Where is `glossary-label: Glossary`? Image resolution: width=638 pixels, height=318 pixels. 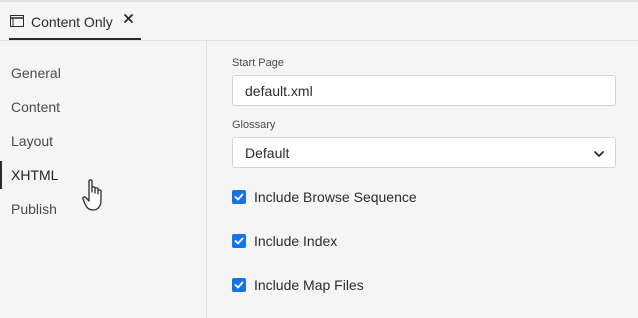
glossary-label: Glossary is located at coordinates (254, 125).